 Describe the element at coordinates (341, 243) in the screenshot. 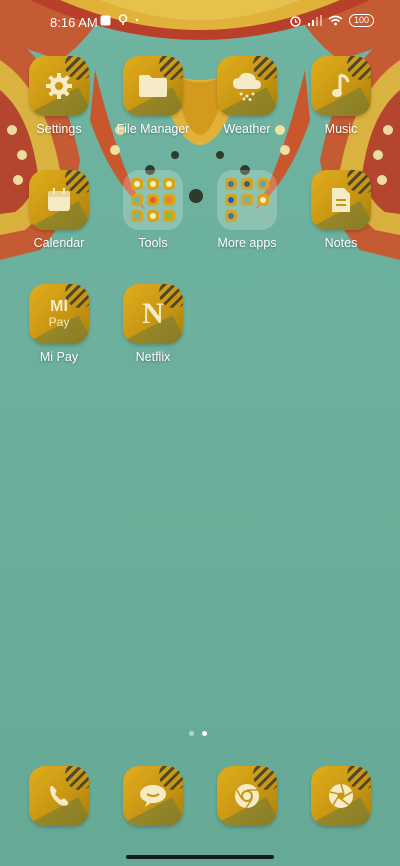

I see `app-label-notes: Notes` at that location.